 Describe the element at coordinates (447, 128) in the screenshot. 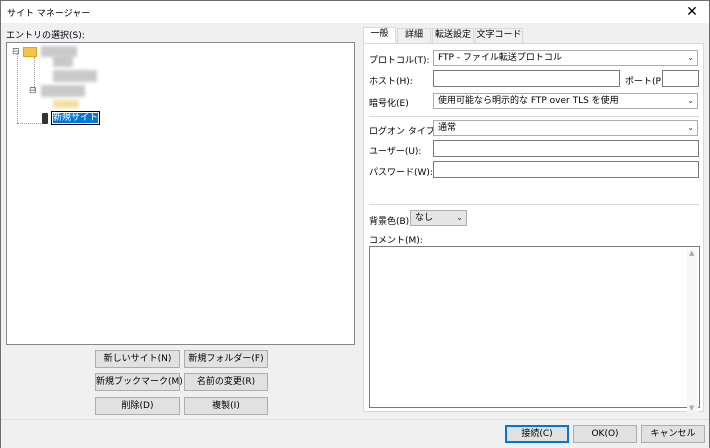

I see `logon-type-value: 通常` at that location.